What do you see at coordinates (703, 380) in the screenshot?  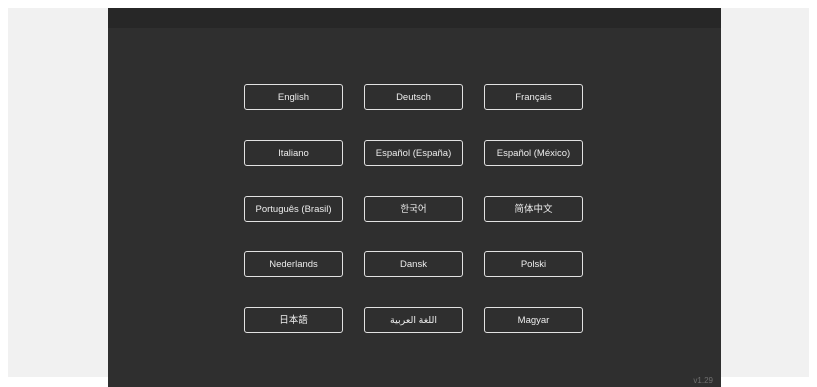 I see `version-label: v1.29` at bounding box center [703, 380].